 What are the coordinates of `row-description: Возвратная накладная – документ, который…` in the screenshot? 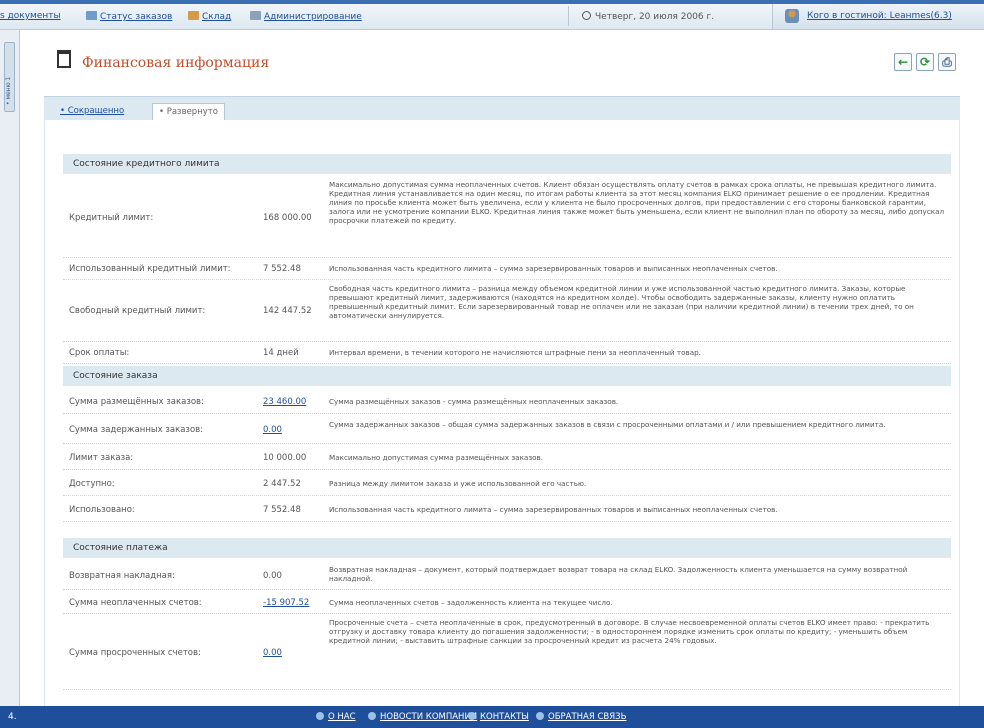 It's located at (618, 574).